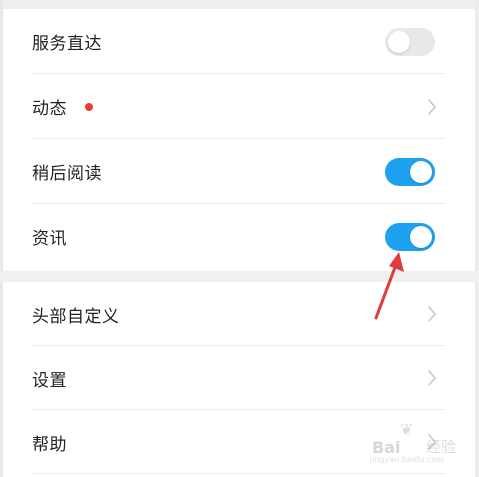  I want to click on row-divider, so click(238, 473).